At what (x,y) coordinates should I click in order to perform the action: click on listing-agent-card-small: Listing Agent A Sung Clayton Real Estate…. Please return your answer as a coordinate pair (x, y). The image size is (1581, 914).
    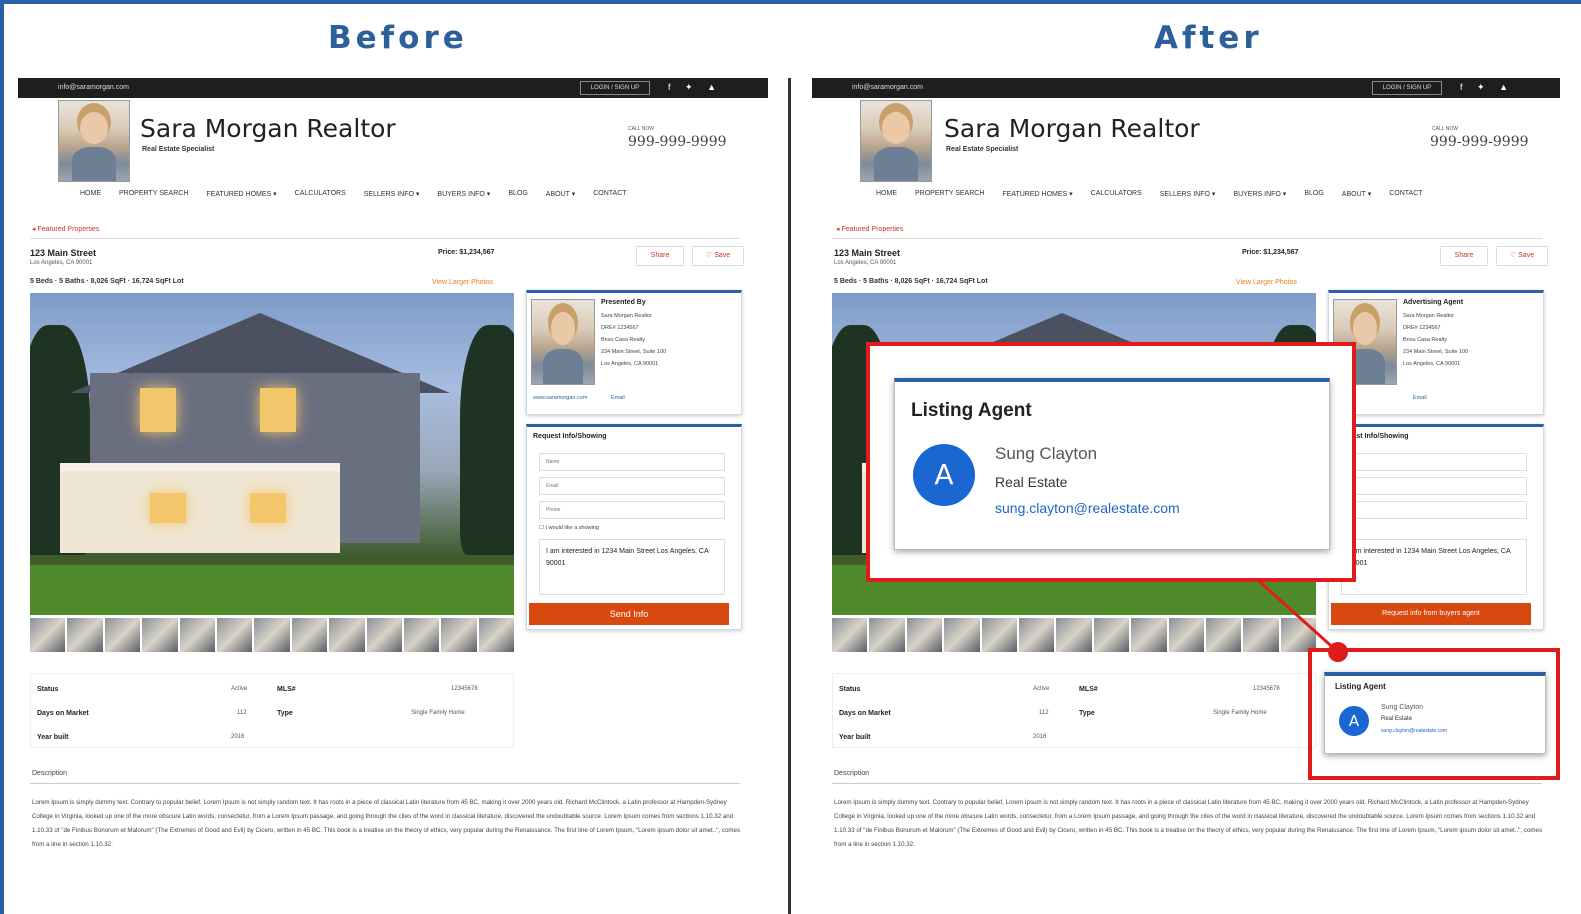
    Looking at the image, I should click on (1435, 713).